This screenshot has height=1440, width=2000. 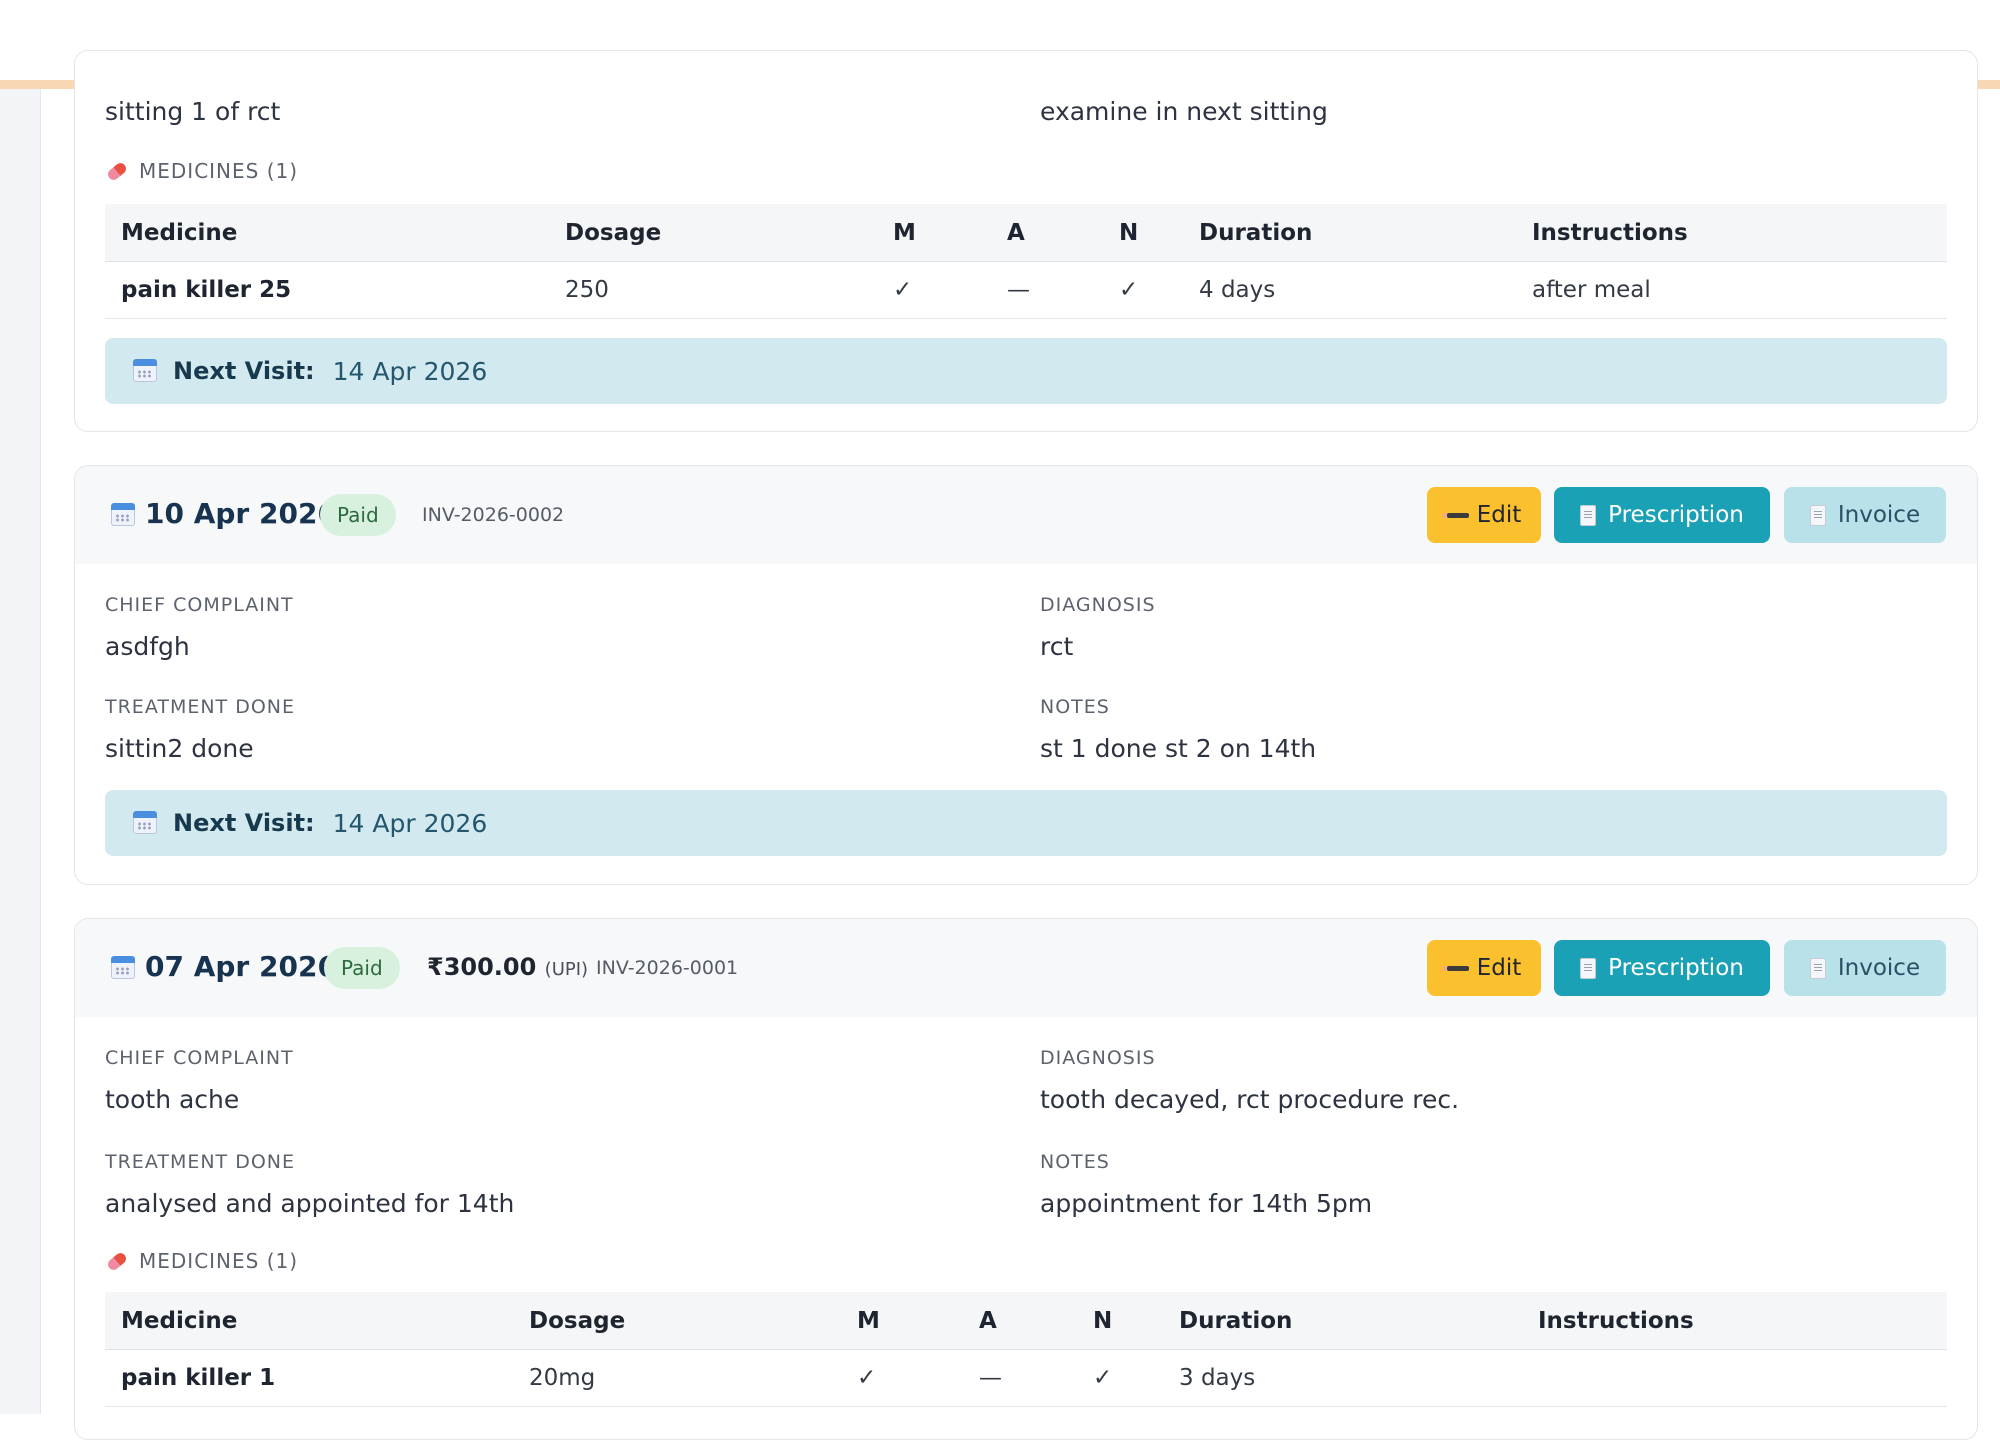 What do you see at coordinates (241, 513) in the screenshot?
I see `visit-date: 10 Apr 2026` at bounding box center [241, 513].